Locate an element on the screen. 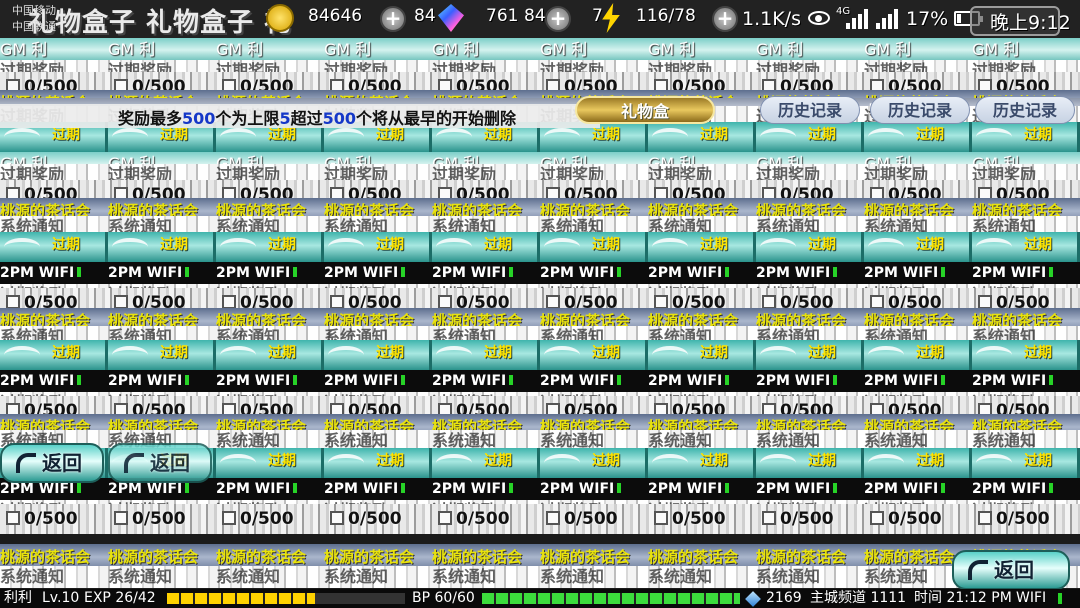  notice-limit: 5 is located at coordinates (285, 118).